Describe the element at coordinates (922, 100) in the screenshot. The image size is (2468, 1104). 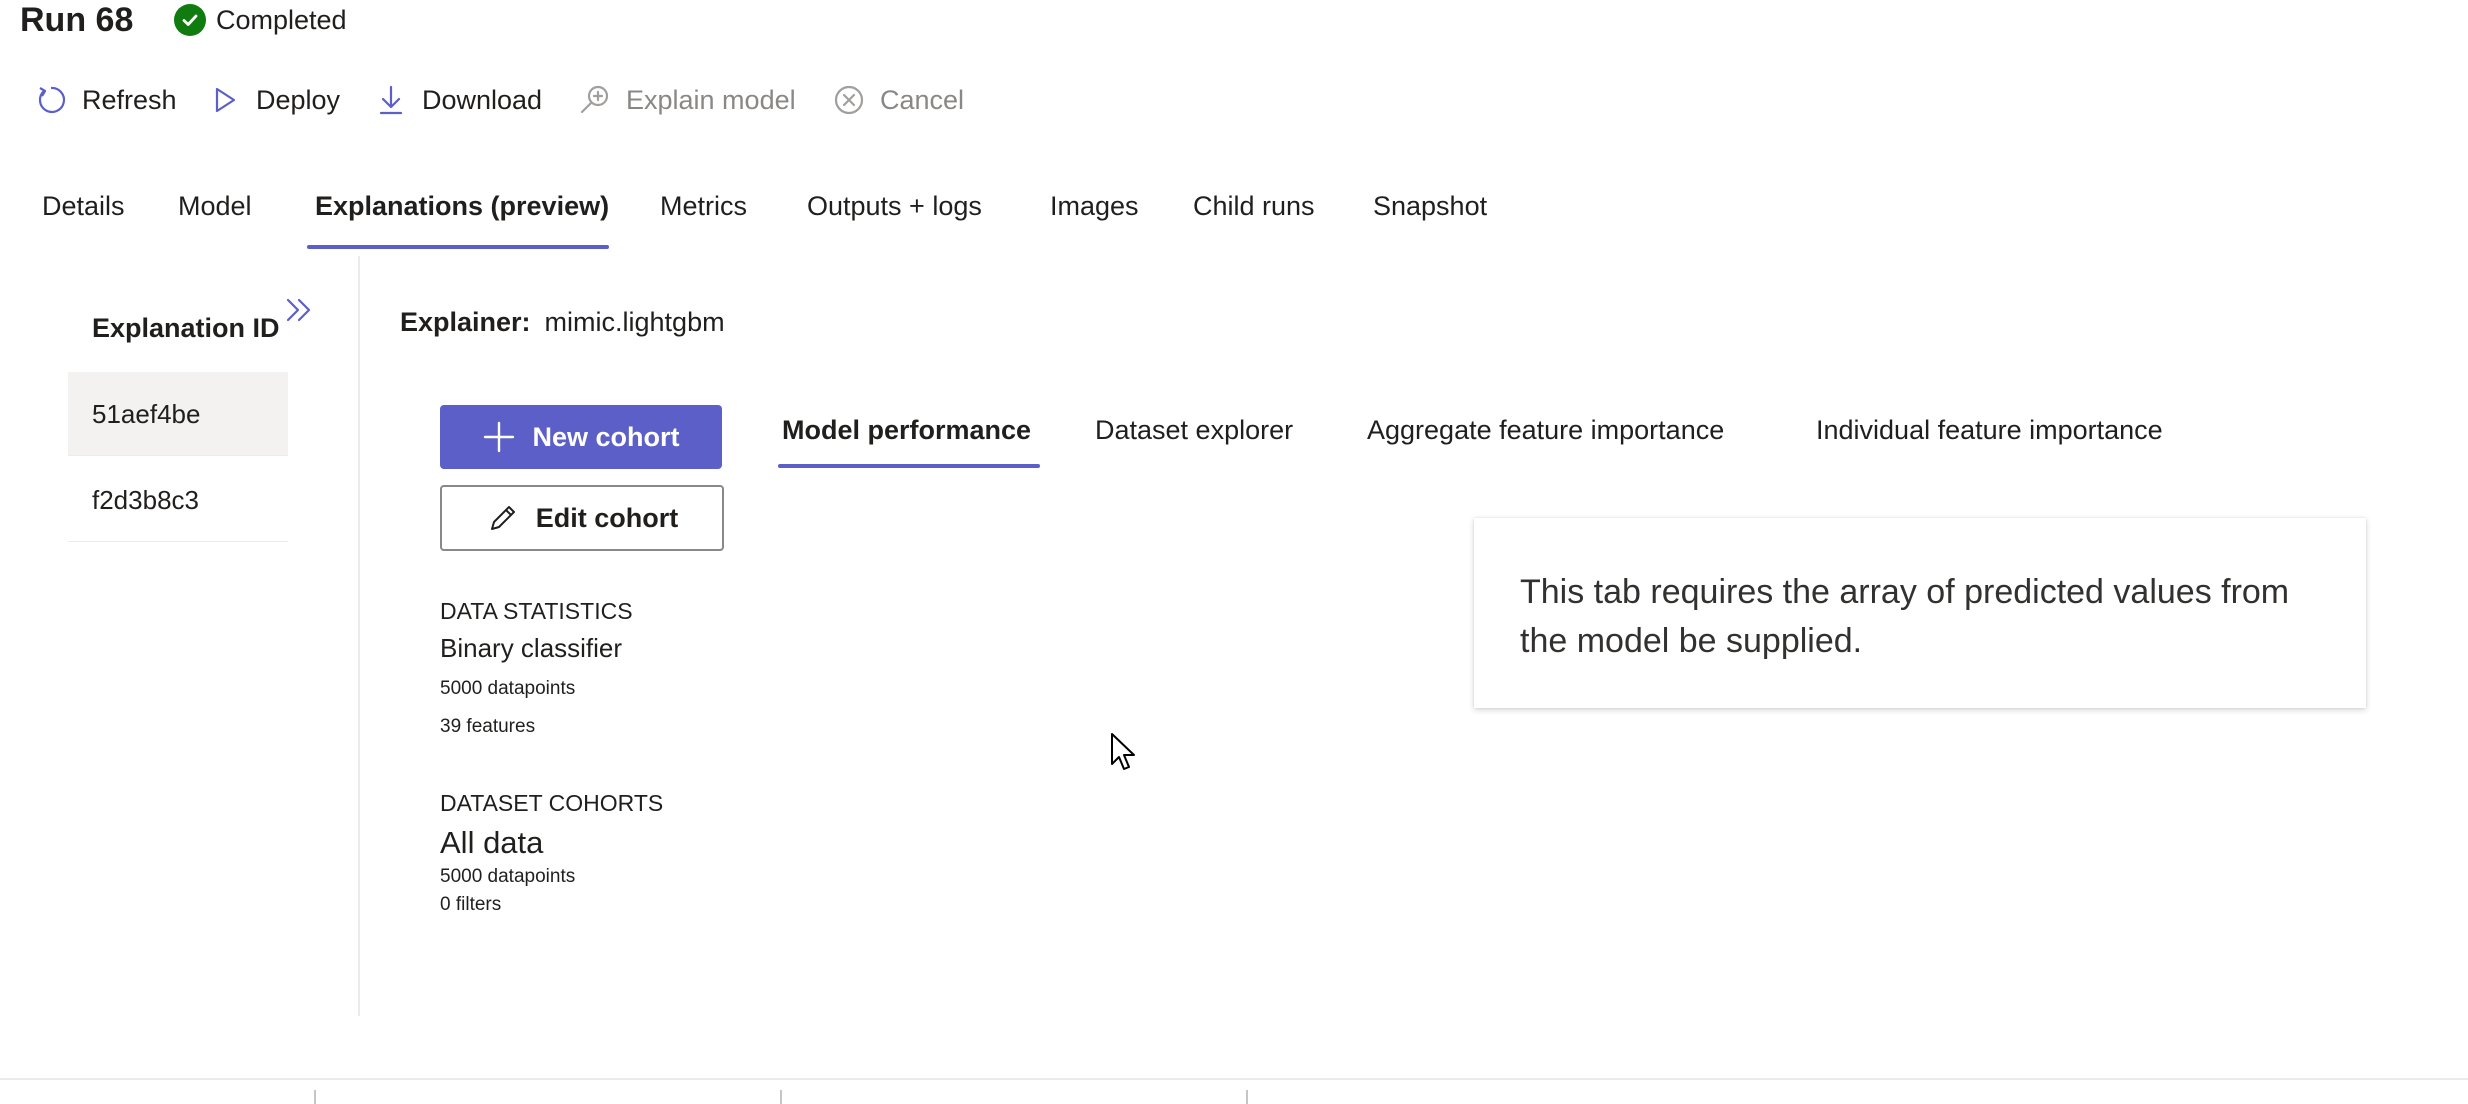
I see `cancel-label: Cancel` at that location.